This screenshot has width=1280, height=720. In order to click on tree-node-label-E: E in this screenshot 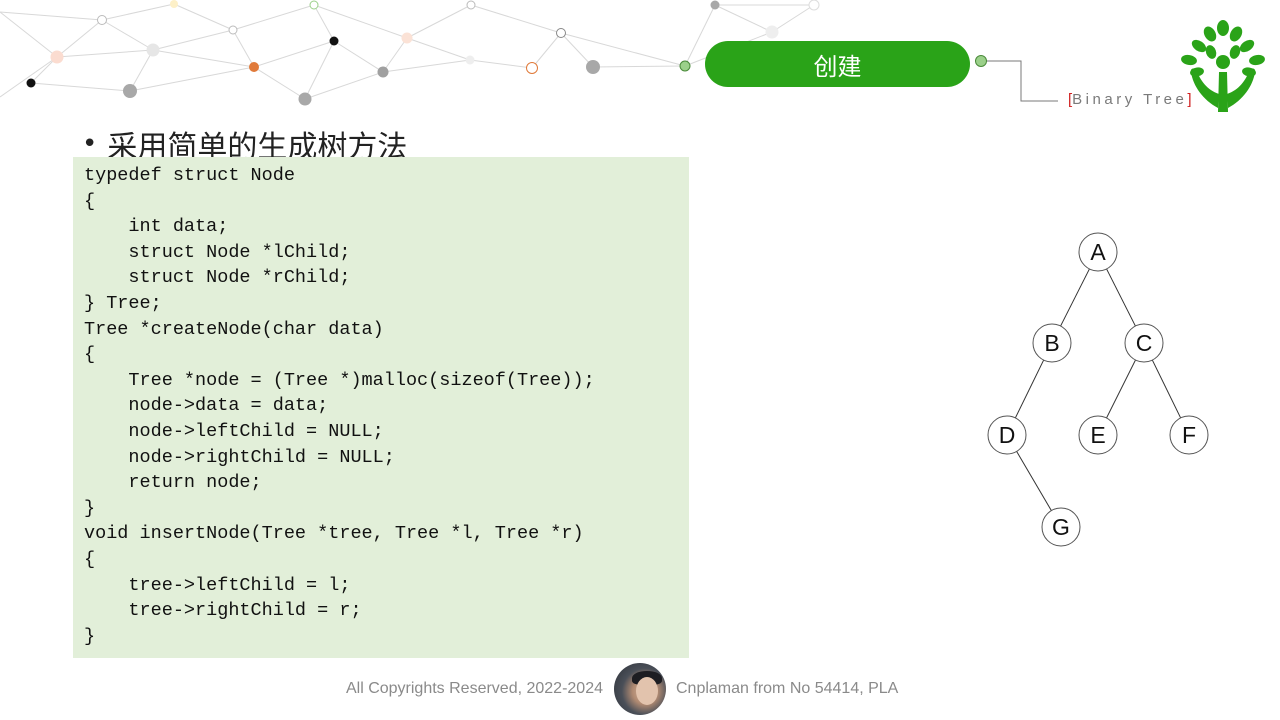, I will do `click(1097, 435)`.